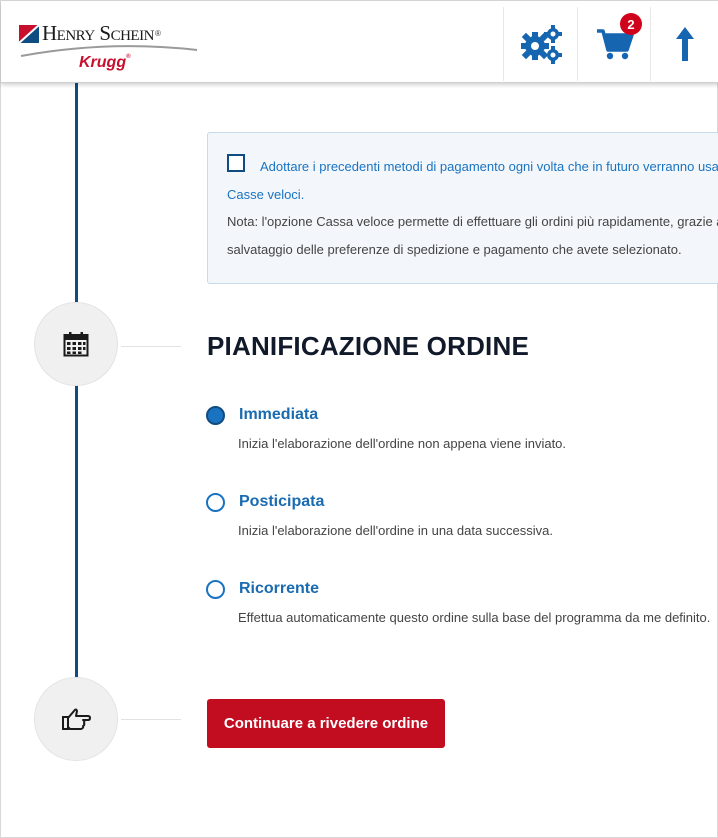 This screenshot has height=838, width=718. What do you see at coordinates (278, 415) in the screenshot?
I see `schedule-option-label: Immediata` at bounding box center [278, 415].